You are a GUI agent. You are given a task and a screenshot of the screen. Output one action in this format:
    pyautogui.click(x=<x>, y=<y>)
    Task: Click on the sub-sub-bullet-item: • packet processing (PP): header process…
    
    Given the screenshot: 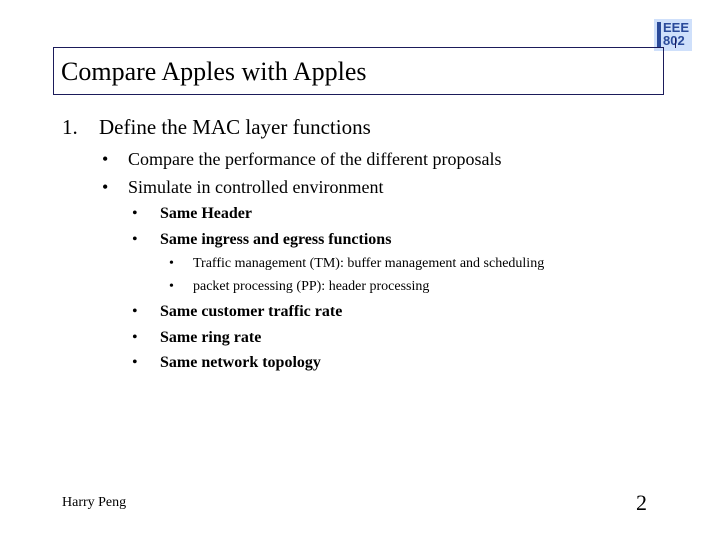 What is the action you would take?
    pyautogui.click(x=299, y=287)
    